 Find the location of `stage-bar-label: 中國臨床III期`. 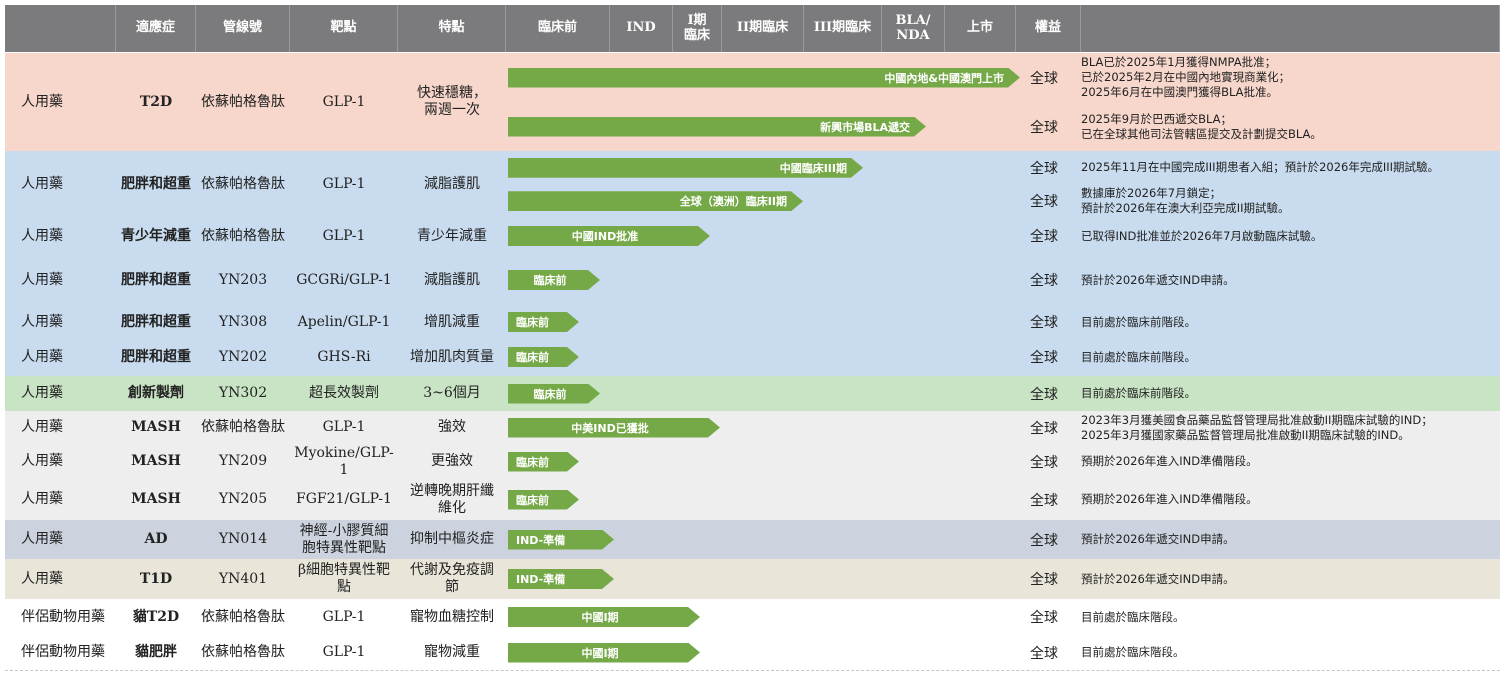

stage-bar-label: 中國臨床III期 is located at coordinates (813, 168).